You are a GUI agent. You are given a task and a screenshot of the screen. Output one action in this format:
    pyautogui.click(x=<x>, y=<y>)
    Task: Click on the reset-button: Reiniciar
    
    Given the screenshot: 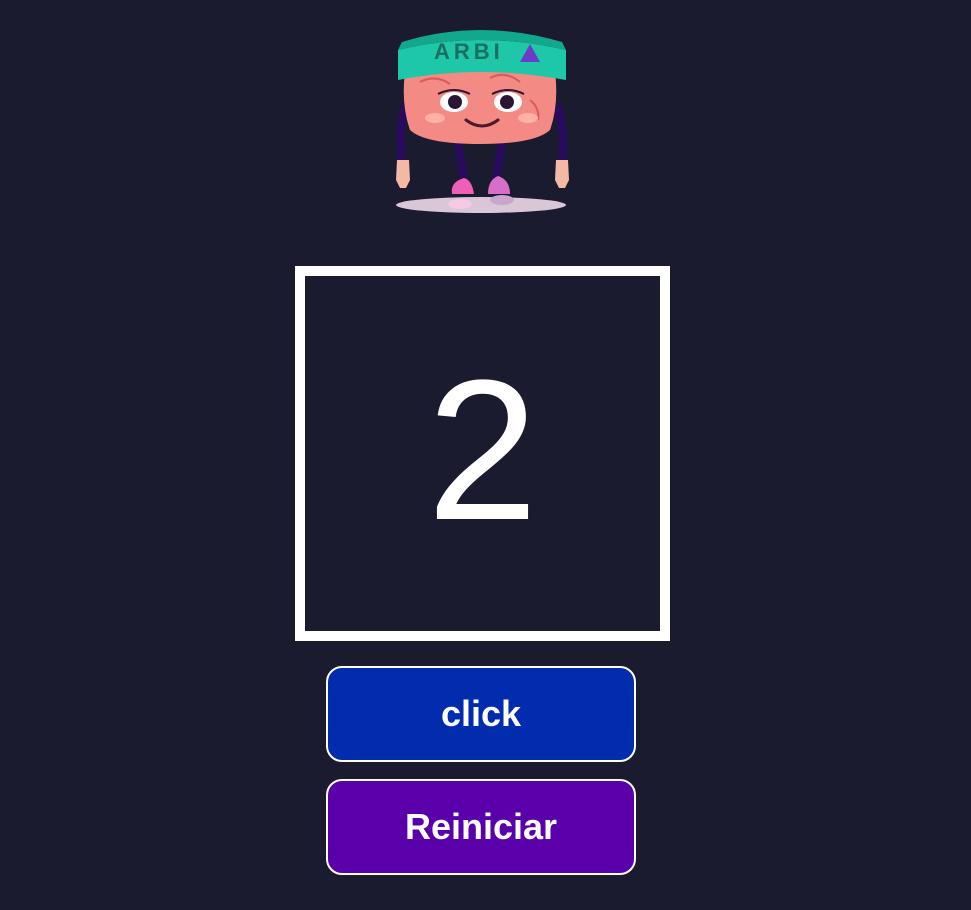 What is the action you would take?
    pyautogui.click(x=481, y=827)
    